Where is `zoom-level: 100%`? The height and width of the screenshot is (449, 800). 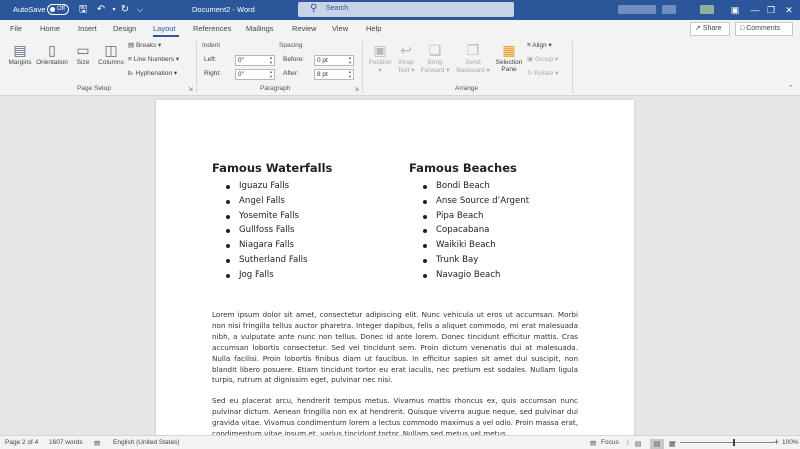 zoom-level: 100% is located at coordinates (790, 442).